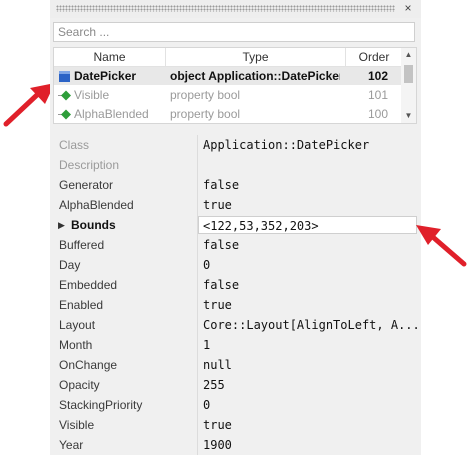  I want to click on property-label: StackingPriority, so click(101, 405).